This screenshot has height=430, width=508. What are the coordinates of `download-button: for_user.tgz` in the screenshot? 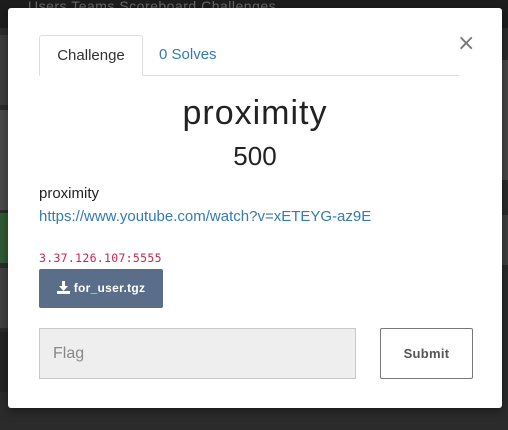 It's located at (101, 288).